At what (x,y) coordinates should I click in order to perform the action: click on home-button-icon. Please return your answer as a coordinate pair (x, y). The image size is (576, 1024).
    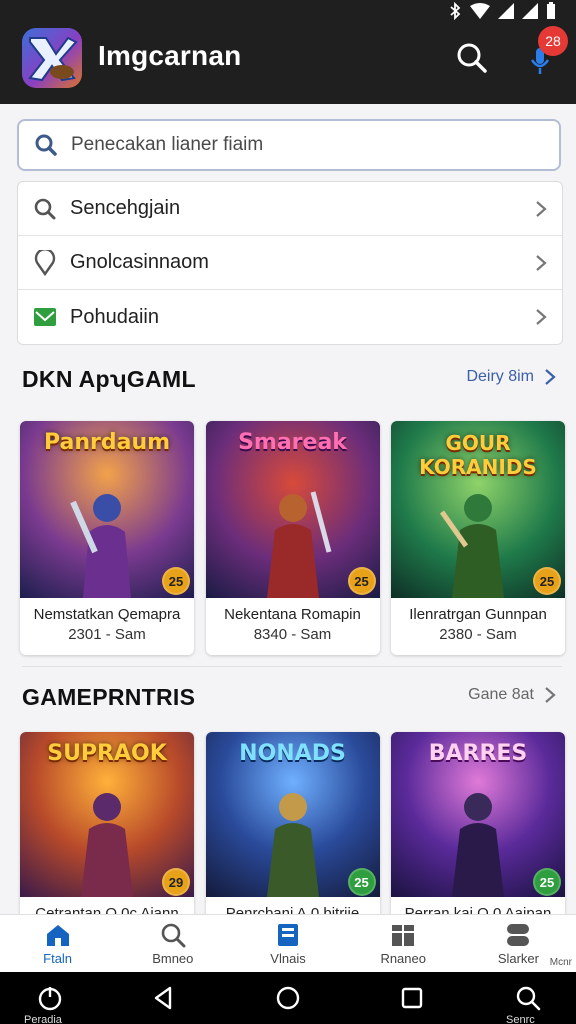
    Looking at the image, I should click on (288, 998).